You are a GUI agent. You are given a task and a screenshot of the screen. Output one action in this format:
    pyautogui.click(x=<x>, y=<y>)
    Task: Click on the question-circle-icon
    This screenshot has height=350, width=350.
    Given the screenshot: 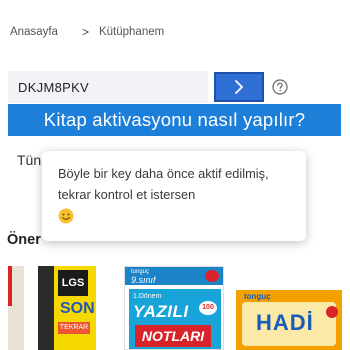 What is the action you would take?
    pyautogui.click(x=280, y=87)
    